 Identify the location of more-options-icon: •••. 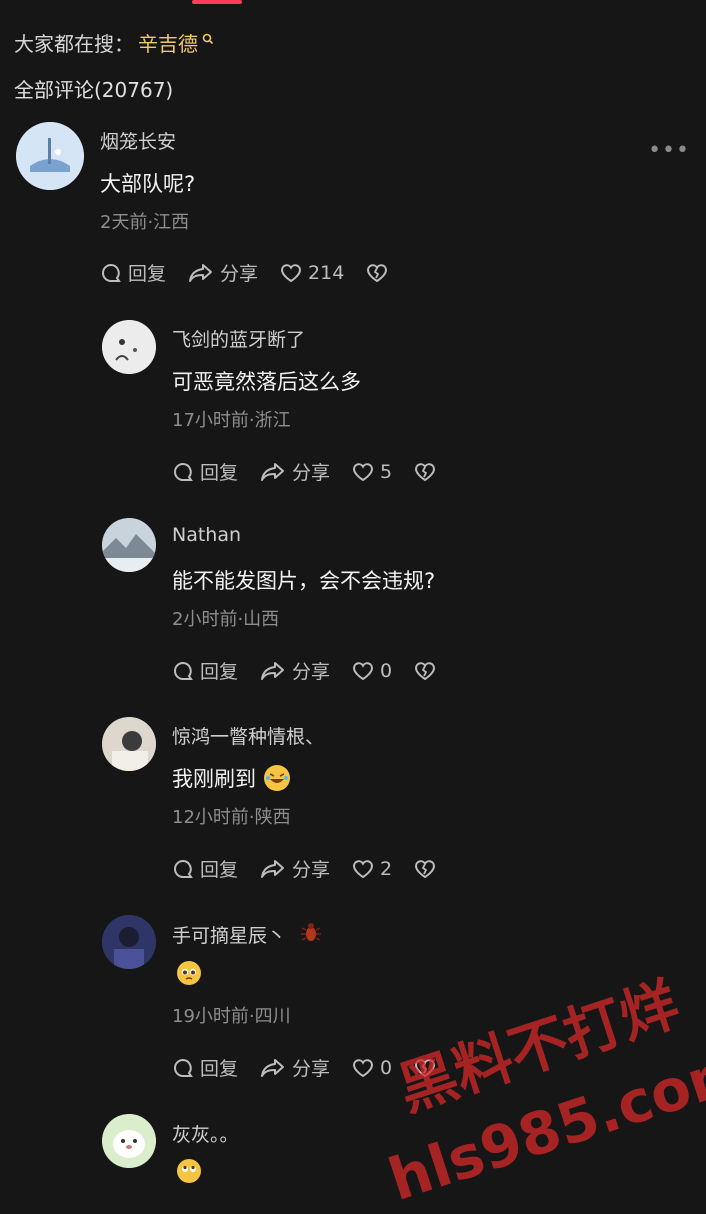
(669, 150).